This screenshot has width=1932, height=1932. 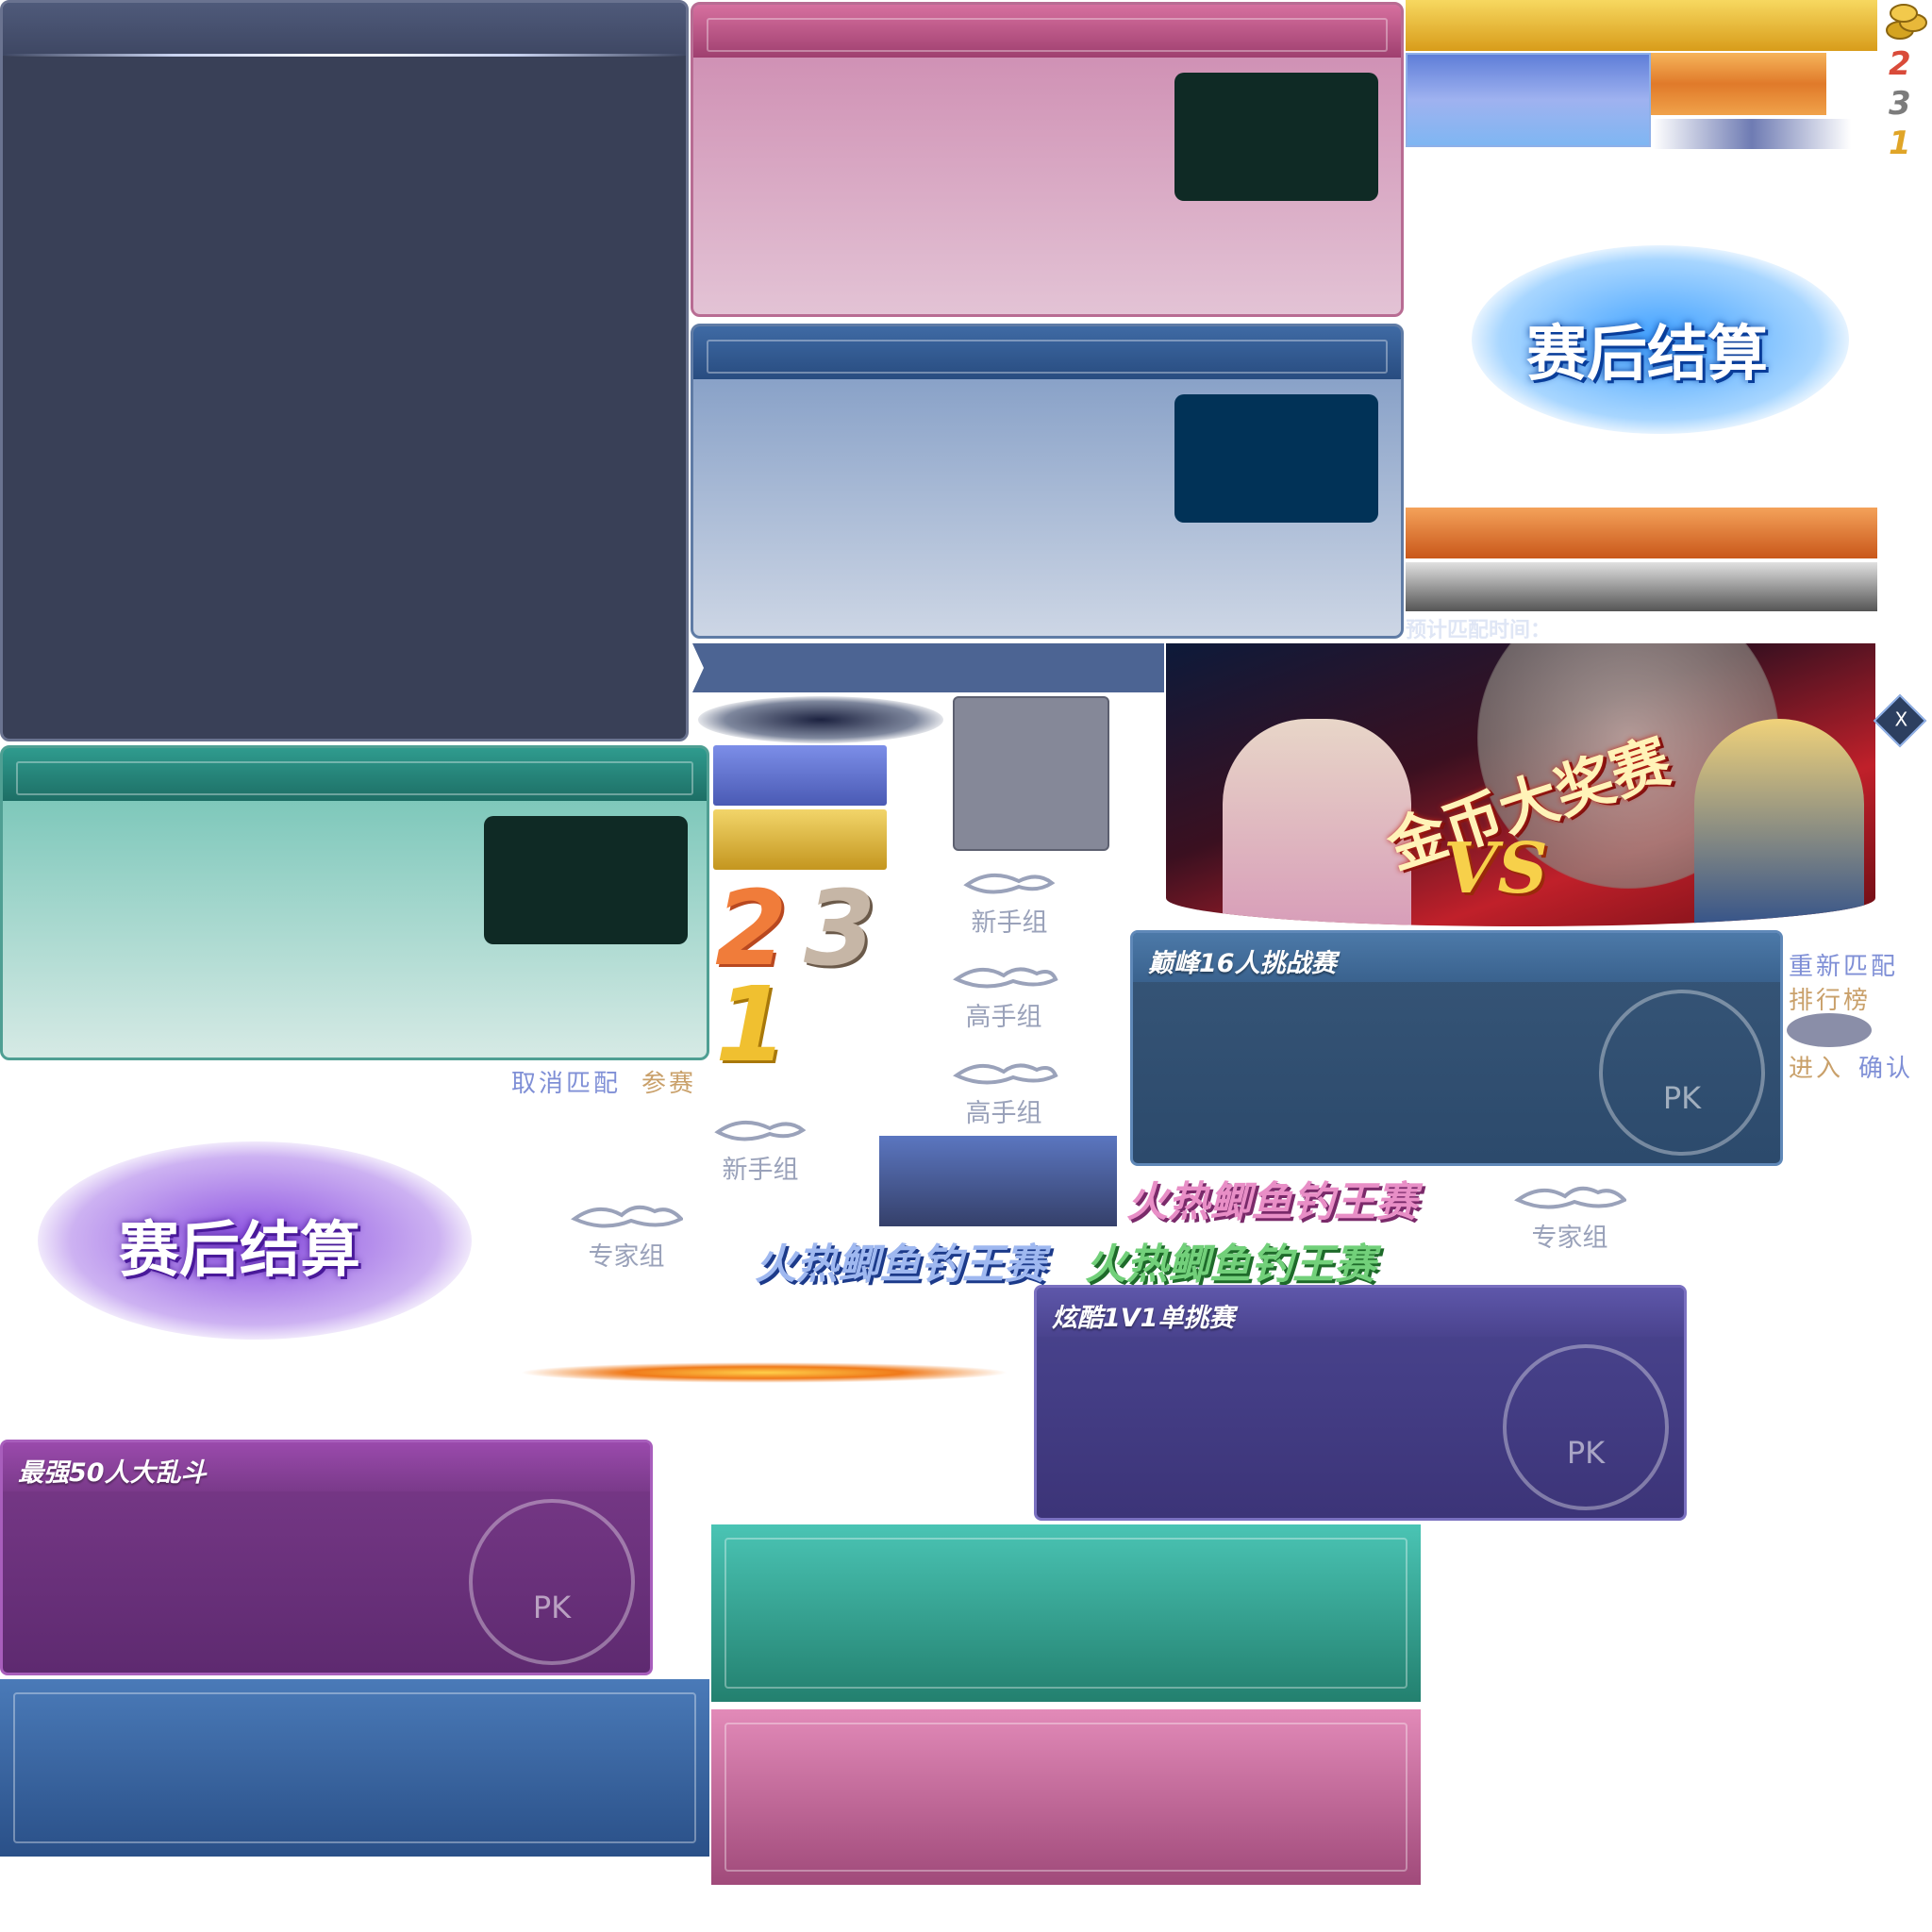 What do you see at coordinates (900, 1265) in the screenshot?
I see `event-title-blue: 火热鲫鱼钓王赛` at bounding box center [900, 1265].